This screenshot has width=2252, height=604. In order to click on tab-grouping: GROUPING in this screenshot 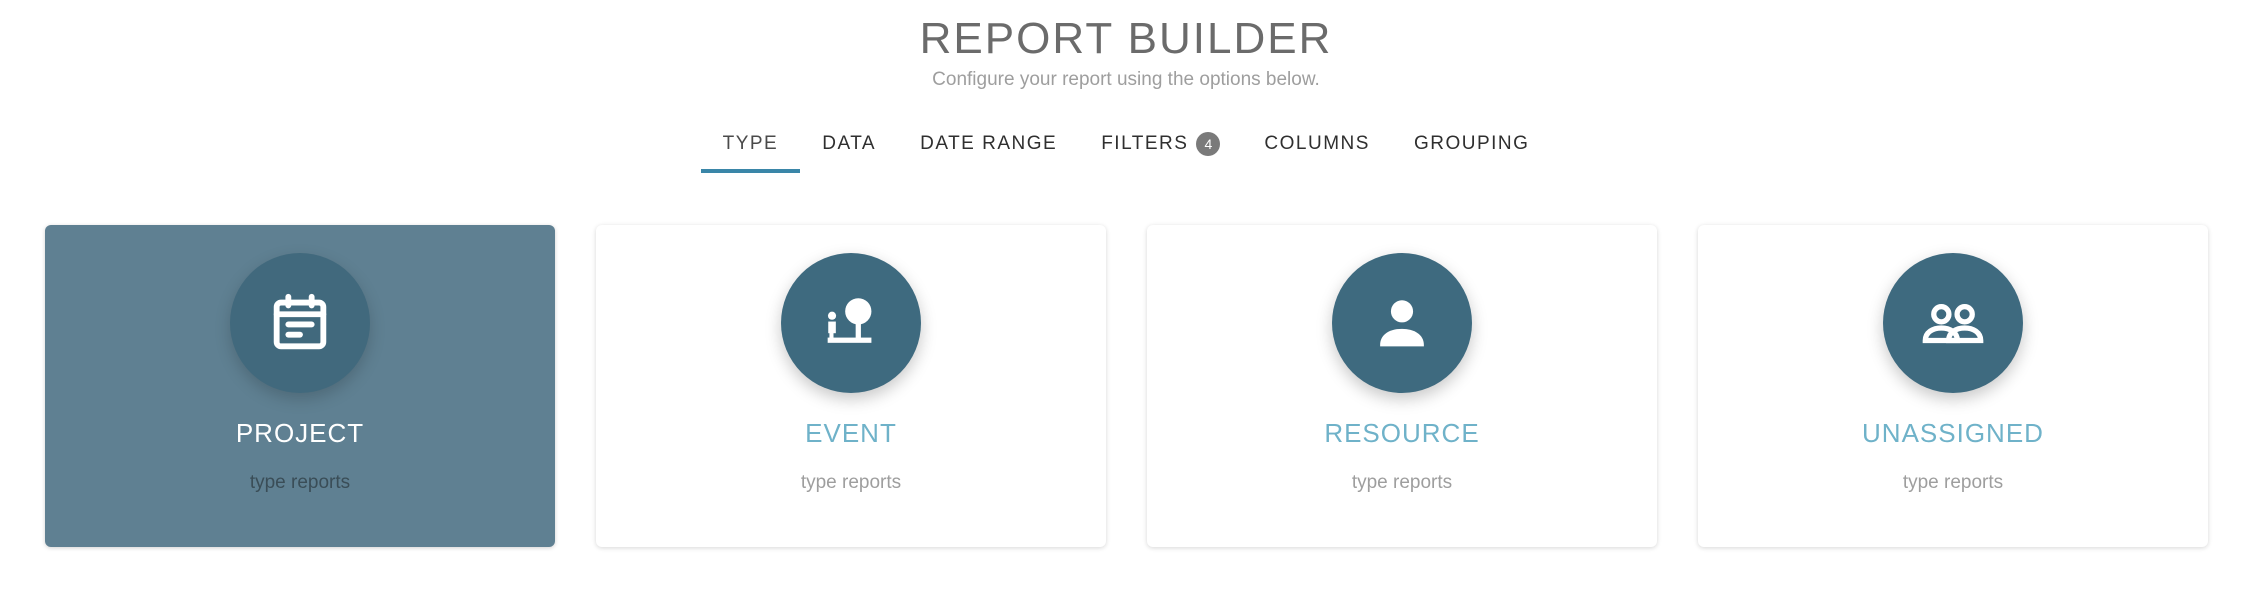, I will do `click(1471, 149)`.